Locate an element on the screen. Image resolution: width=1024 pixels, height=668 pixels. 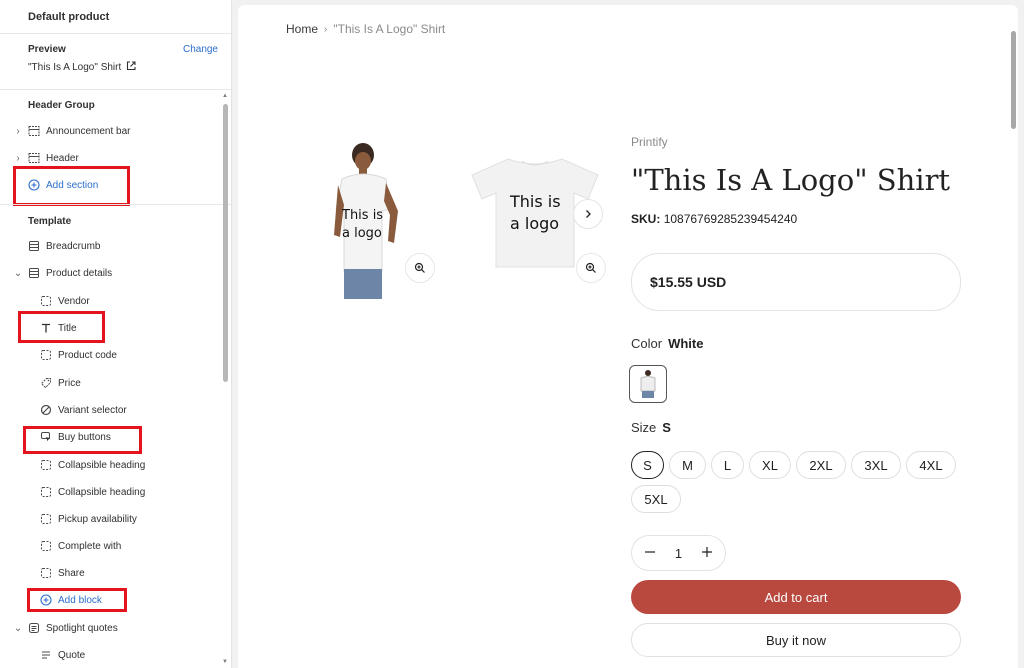
header-group-label: Header Group is located at coordinates (61, 105).